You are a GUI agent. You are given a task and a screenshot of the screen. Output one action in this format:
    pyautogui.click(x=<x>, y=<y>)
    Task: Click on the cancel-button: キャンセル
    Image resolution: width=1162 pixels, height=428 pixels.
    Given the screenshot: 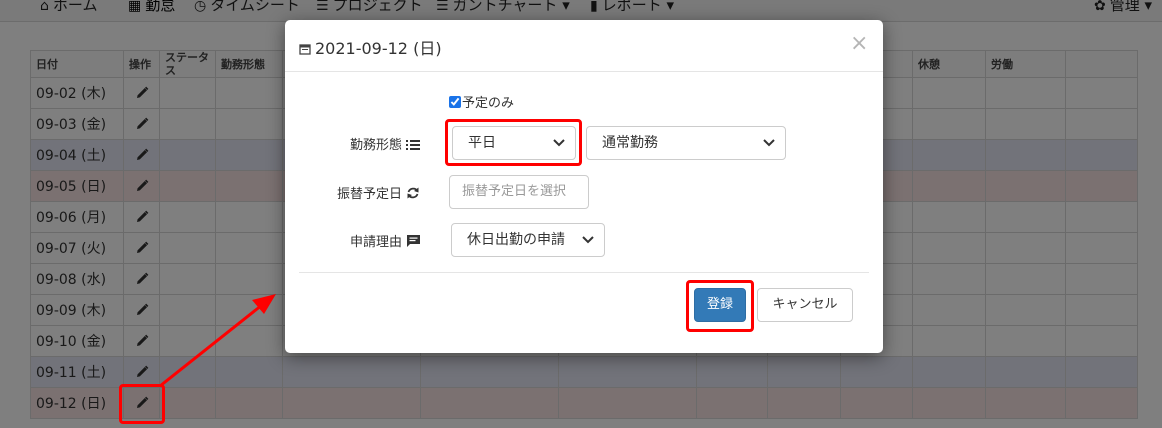 What is the action you would take?
    pyautogui.click(x=805, y=305)
    